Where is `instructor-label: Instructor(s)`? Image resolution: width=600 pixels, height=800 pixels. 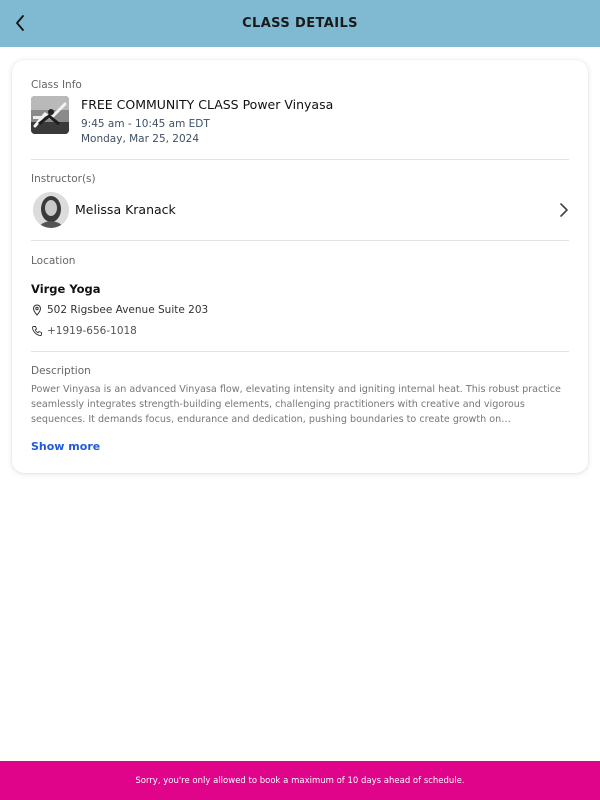 instructor-label: Instructor(s) is located at coordinates (63, 179).